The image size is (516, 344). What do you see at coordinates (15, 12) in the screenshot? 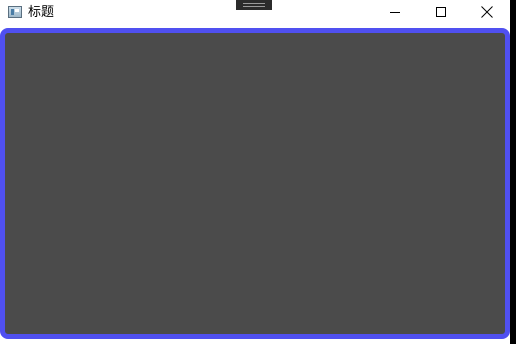
I see `app-window-icon` at bounding box center [15, 12].